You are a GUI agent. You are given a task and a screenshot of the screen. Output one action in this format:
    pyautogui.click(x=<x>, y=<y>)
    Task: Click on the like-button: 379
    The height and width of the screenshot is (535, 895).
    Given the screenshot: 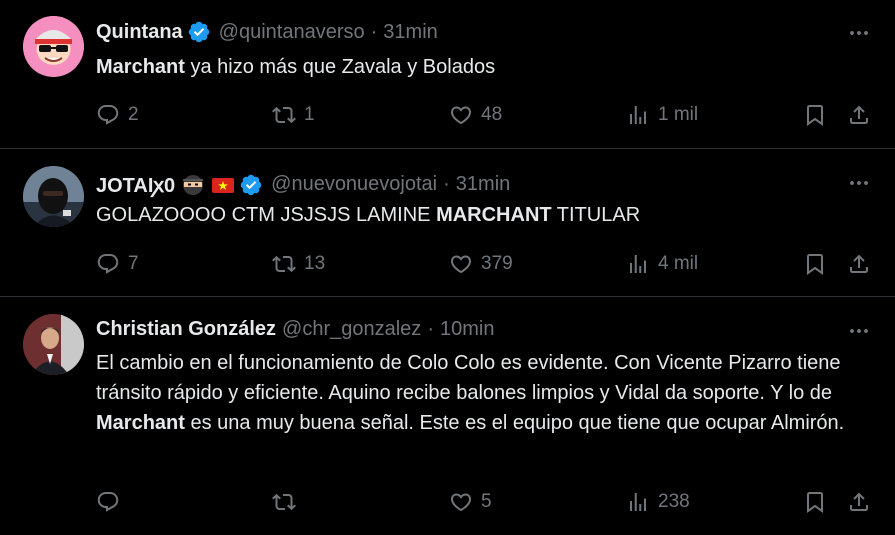 What is the action you would take?
    pyautogui.click(x=481, y=264)
    